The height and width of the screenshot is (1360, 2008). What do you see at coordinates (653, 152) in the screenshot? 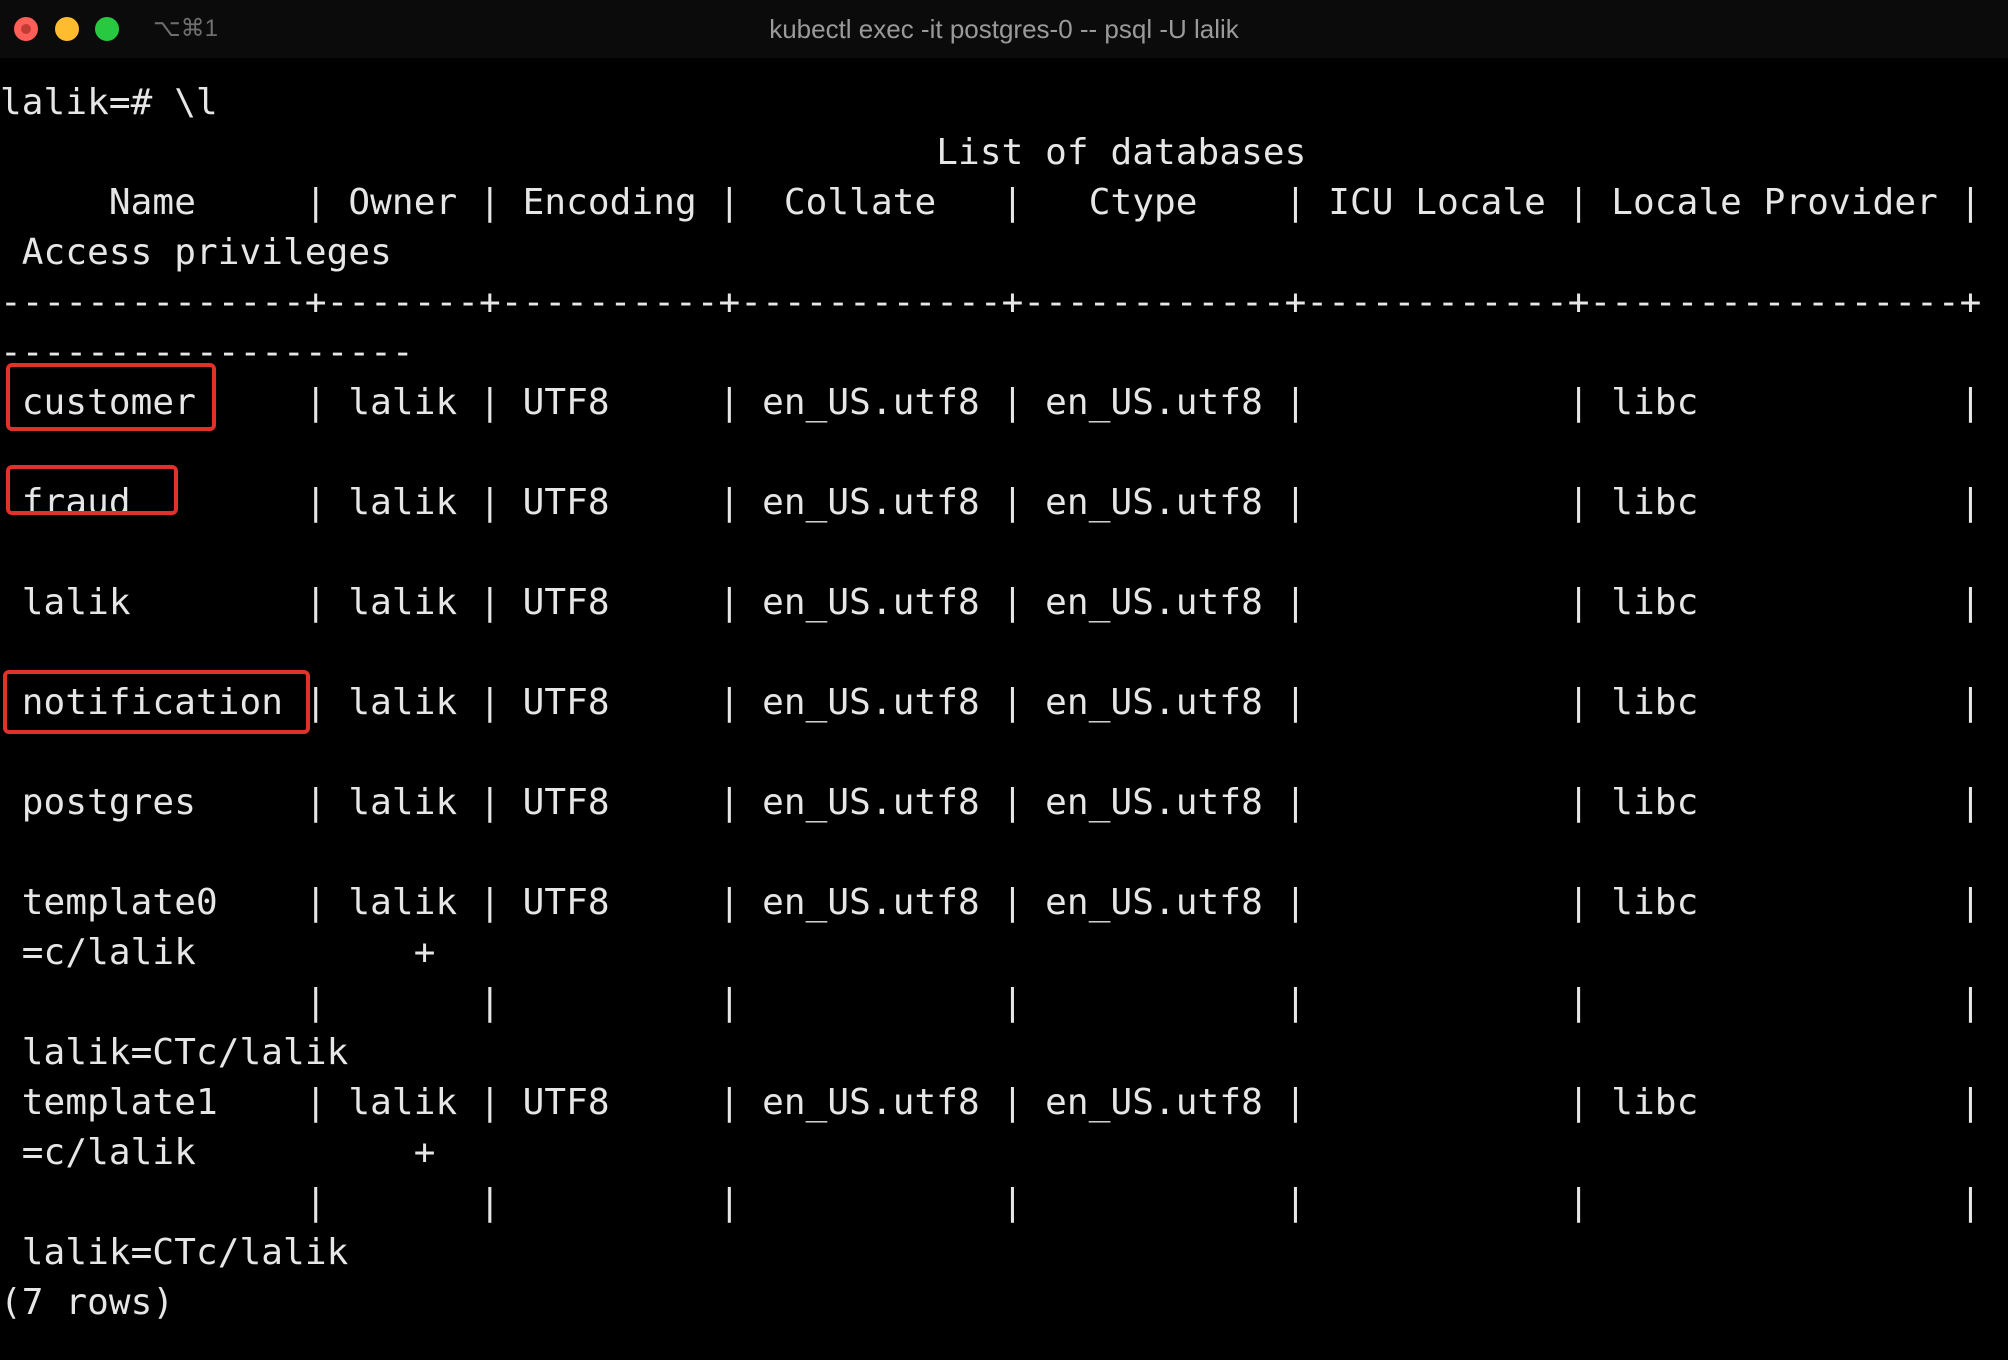
I see `table-caption: List of databases` at bounding box center [653, 152].